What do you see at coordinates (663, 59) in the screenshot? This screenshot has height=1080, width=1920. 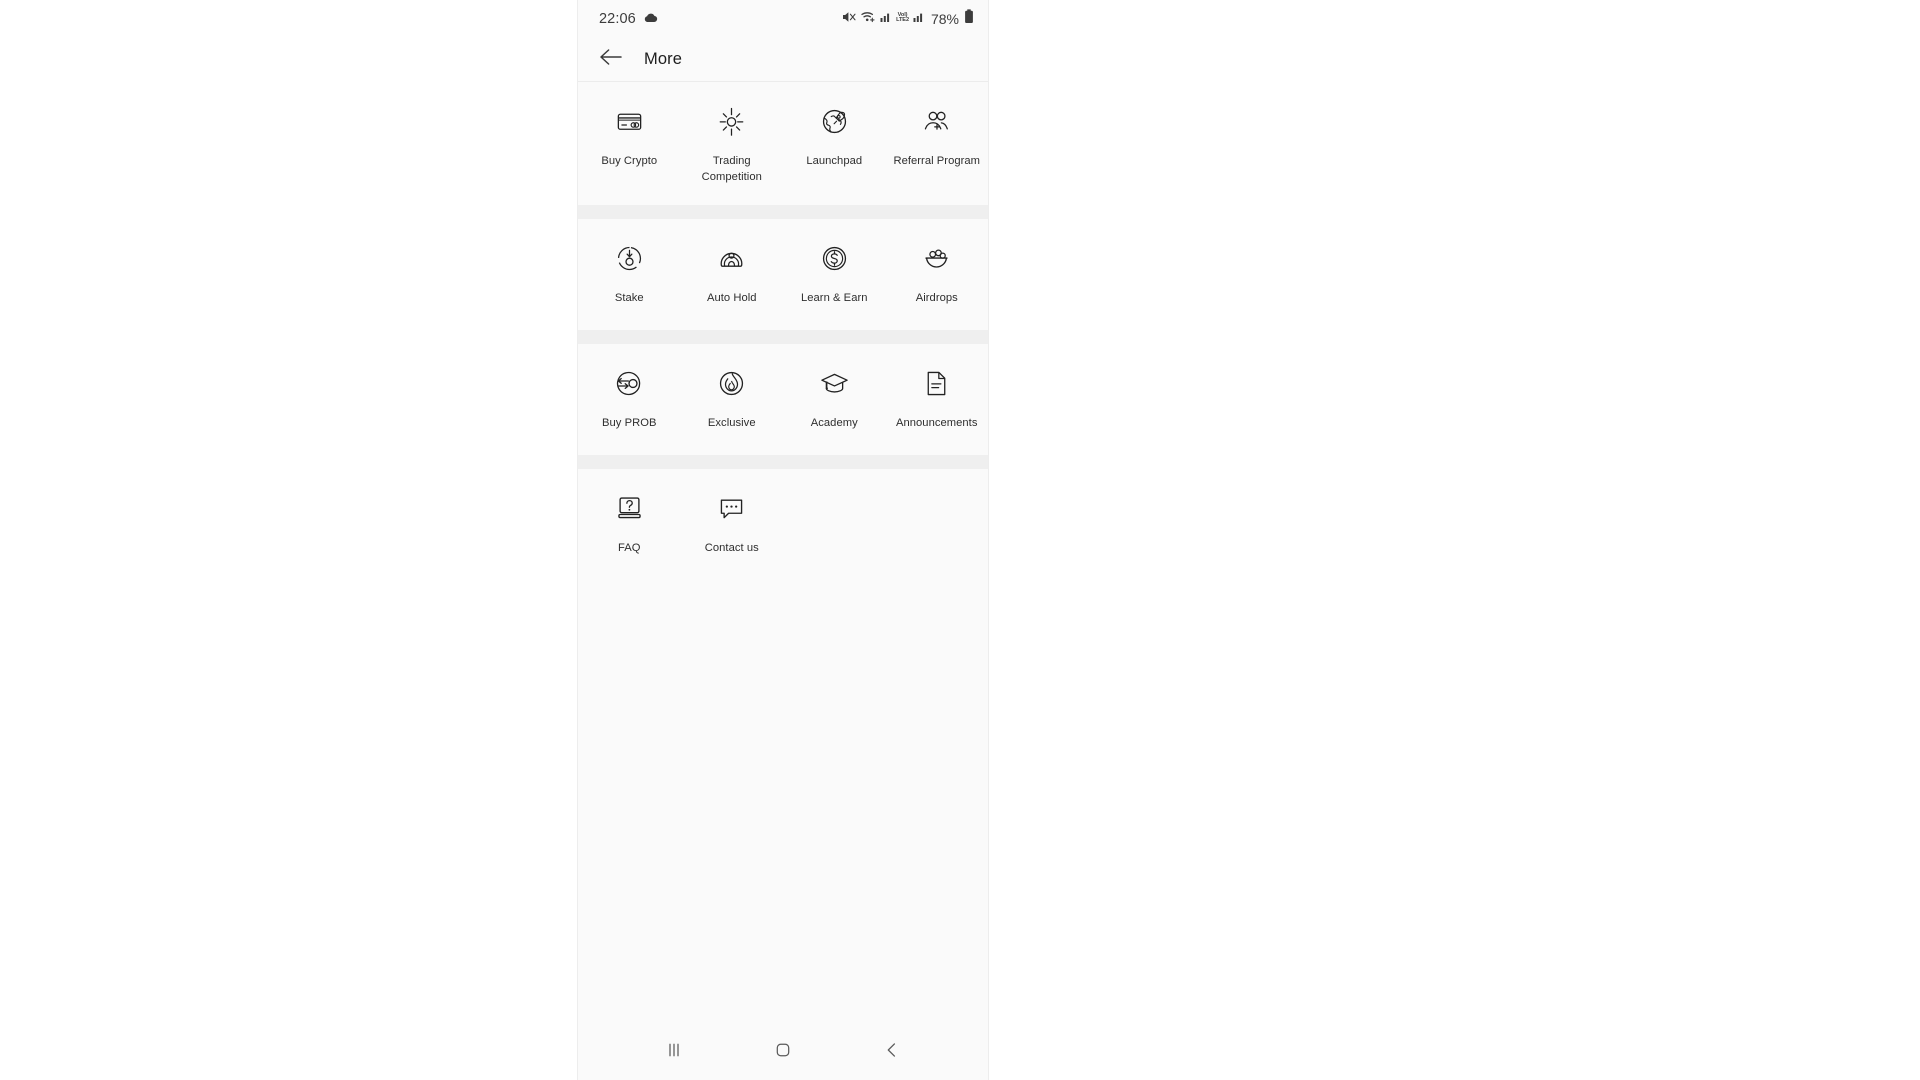 I see `page-title: More` at bounding box center [663, 59].